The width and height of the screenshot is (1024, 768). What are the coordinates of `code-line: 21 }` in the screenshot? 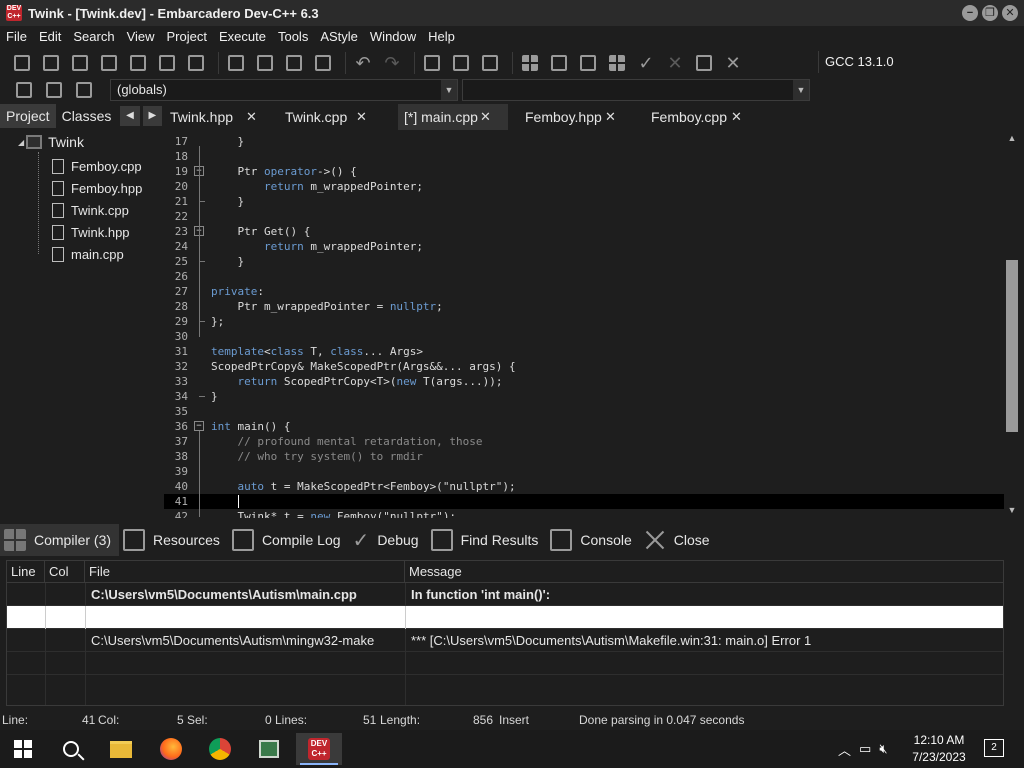 It's located at (584, 201).